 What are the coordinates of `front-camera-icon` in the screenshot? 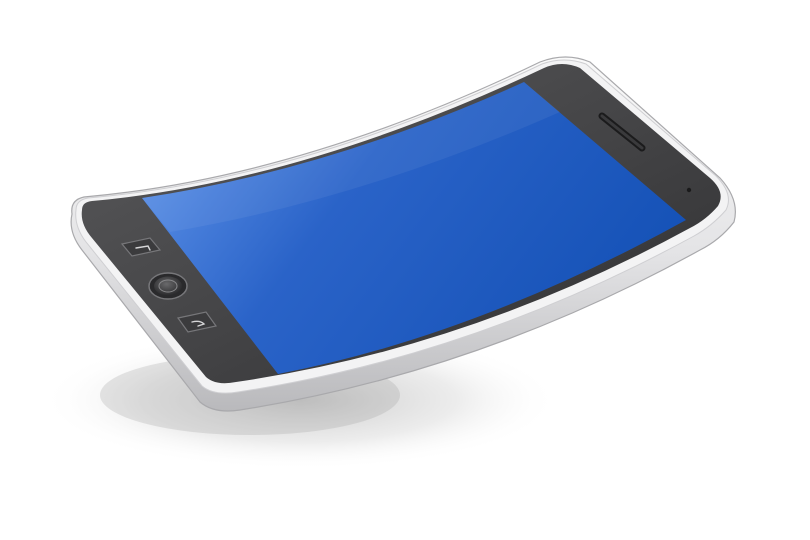 It's located at (689, 190).